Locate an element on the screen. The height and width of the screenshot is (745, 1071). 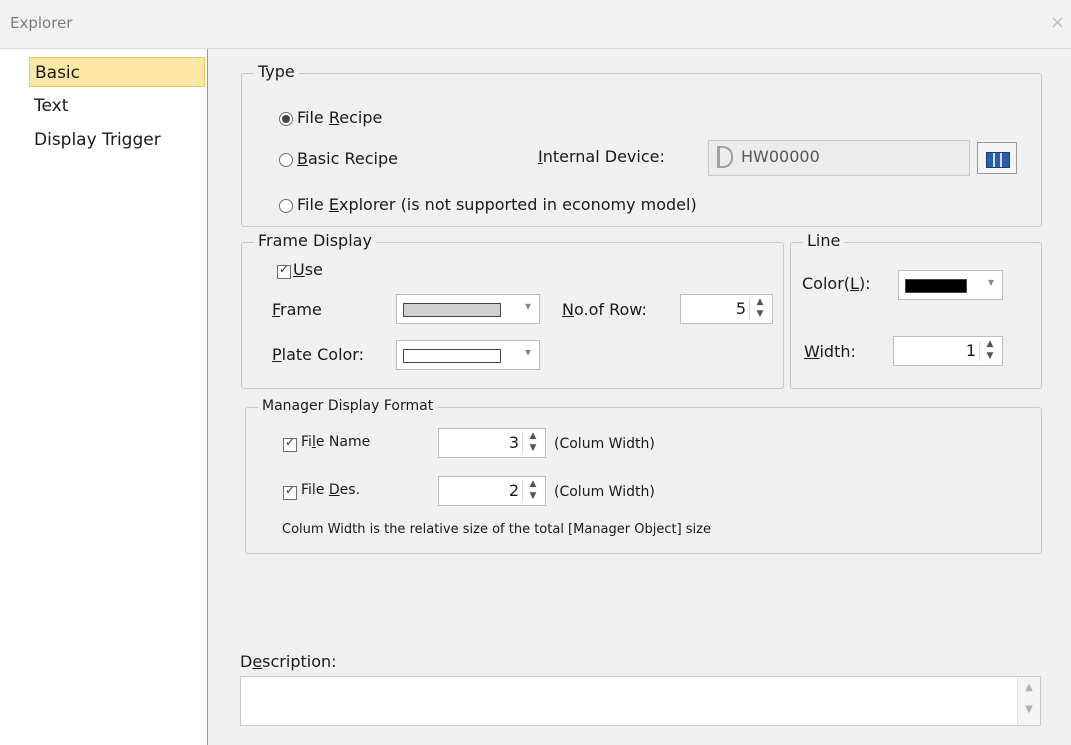
internal-device-label: Internal Device: is located at coordinates (601, 156).